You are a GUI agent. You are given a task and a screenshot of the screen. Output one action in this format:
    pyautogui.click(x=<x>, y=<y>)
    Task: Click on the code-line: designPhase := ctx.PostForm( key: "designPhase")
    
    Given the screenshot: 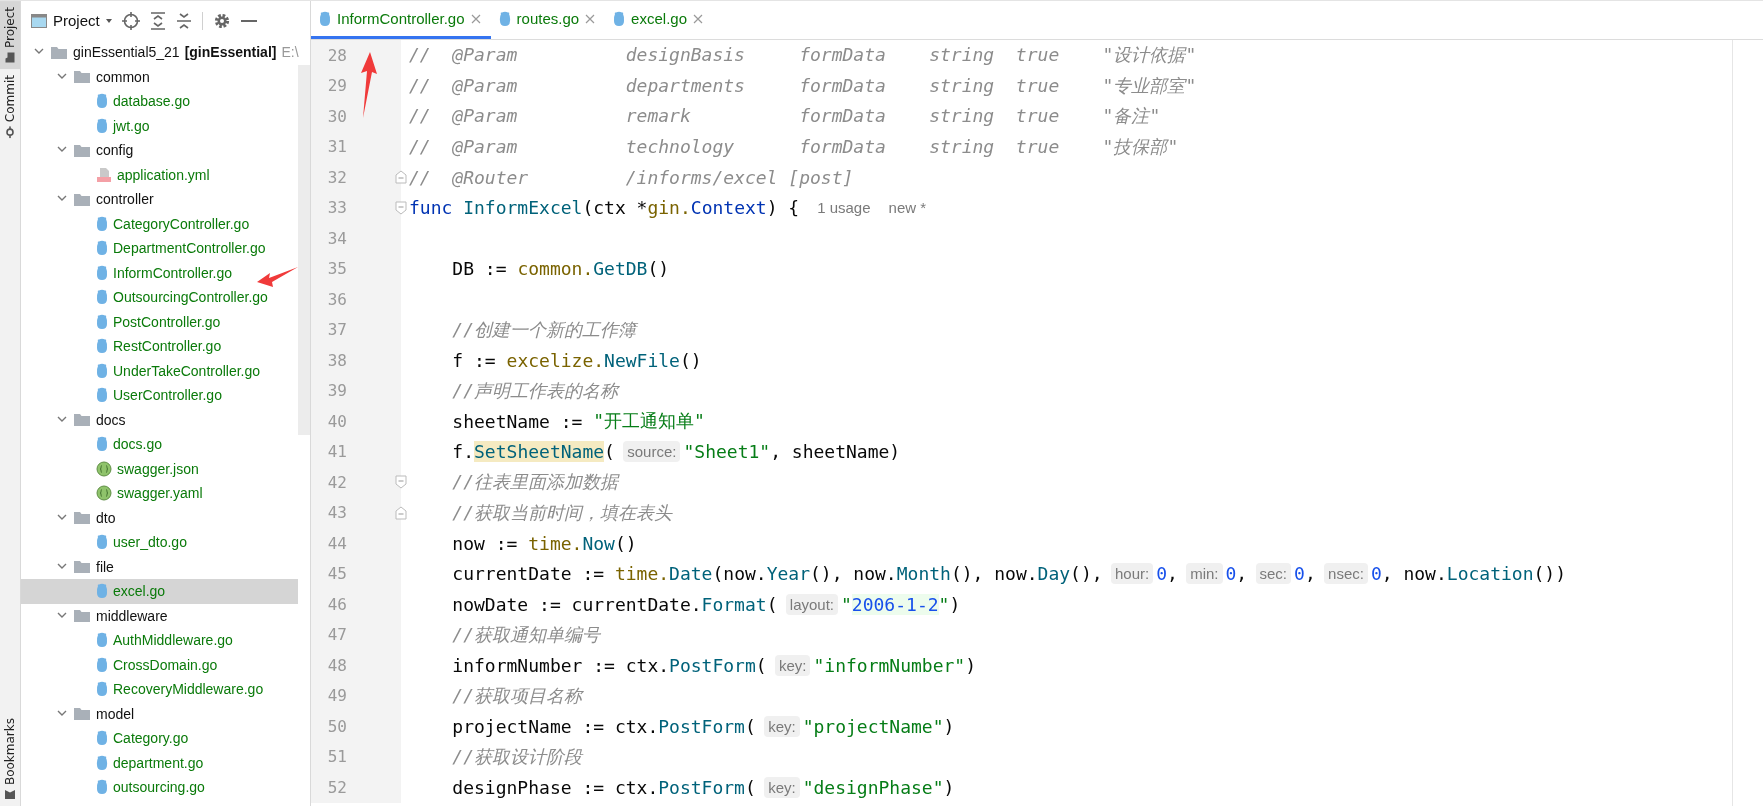 What is the action you would take?
    pyautogui.click(x=703, y=787)
    